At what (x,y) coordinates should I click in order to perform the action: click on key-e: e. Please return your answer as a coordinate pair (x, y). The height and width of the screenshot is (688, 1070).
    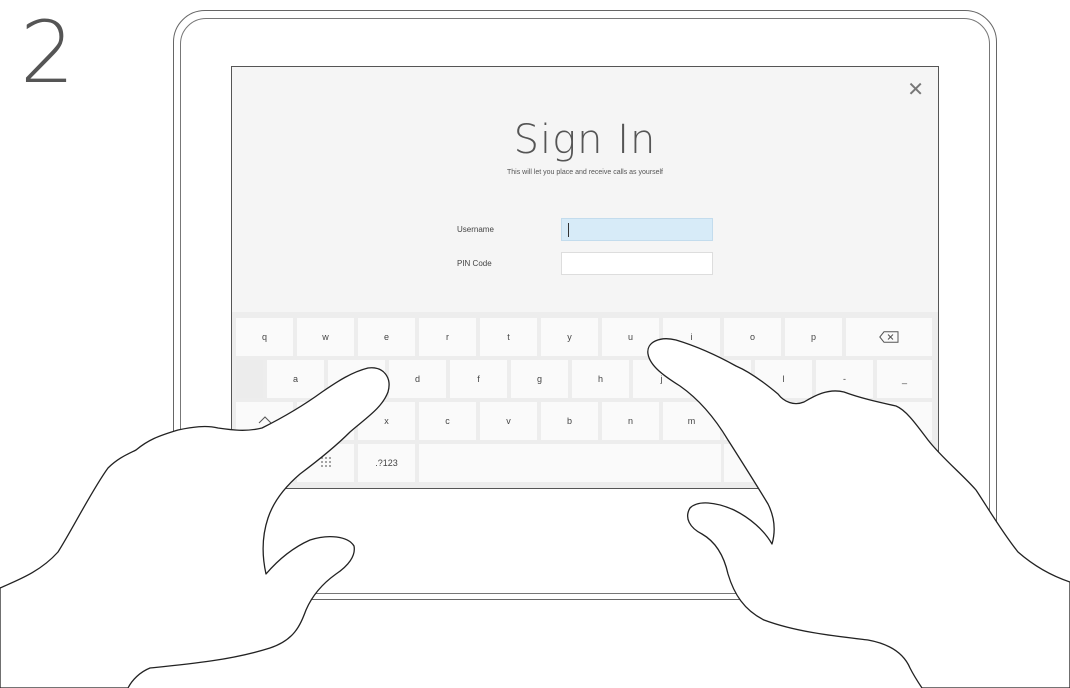
    Looking at the image, I should click on (386, 337).